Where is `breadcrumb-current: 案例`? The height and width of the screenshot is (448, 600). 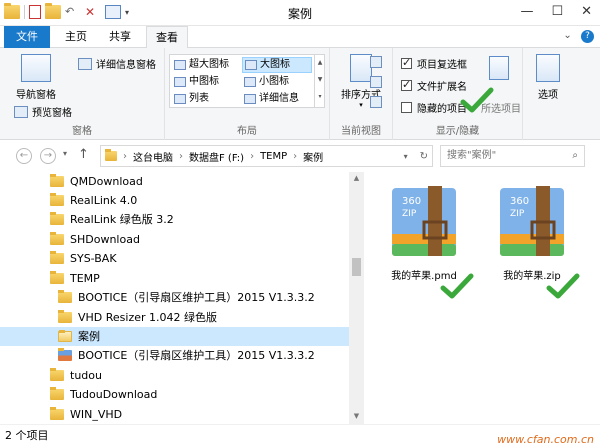
breadcrumb-current: 案例 is located at coordinates (313, 156).